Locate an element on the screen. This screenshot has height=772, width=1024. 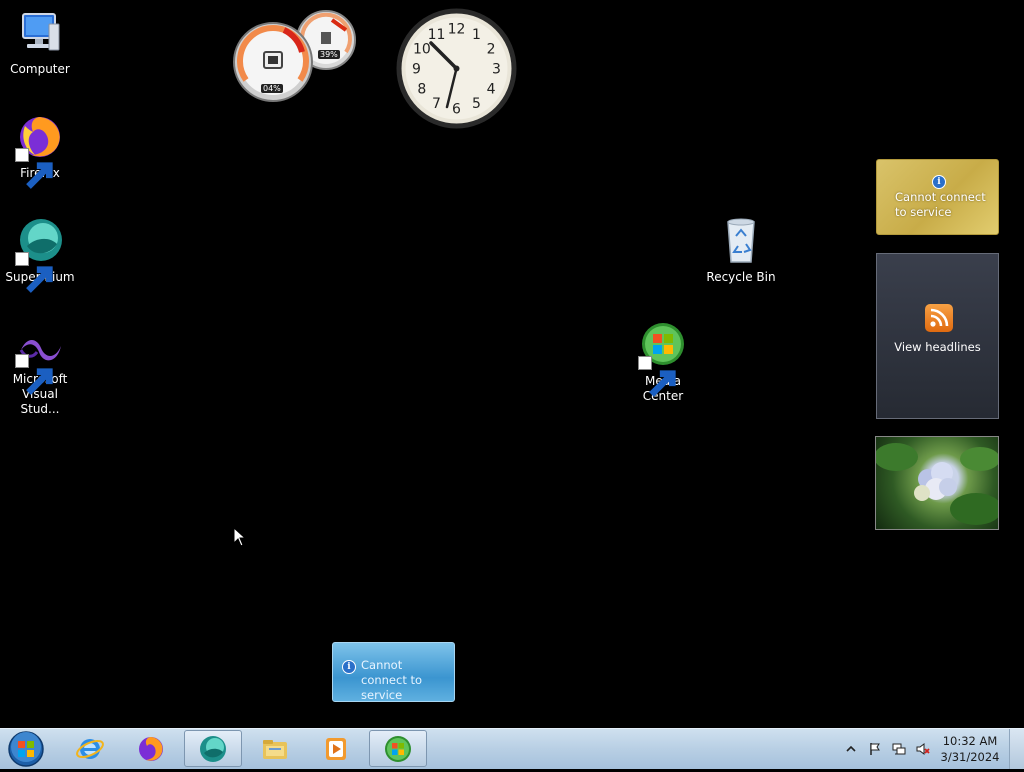
clock-date: 3/31/2024 is located at coordinates (970, 757).